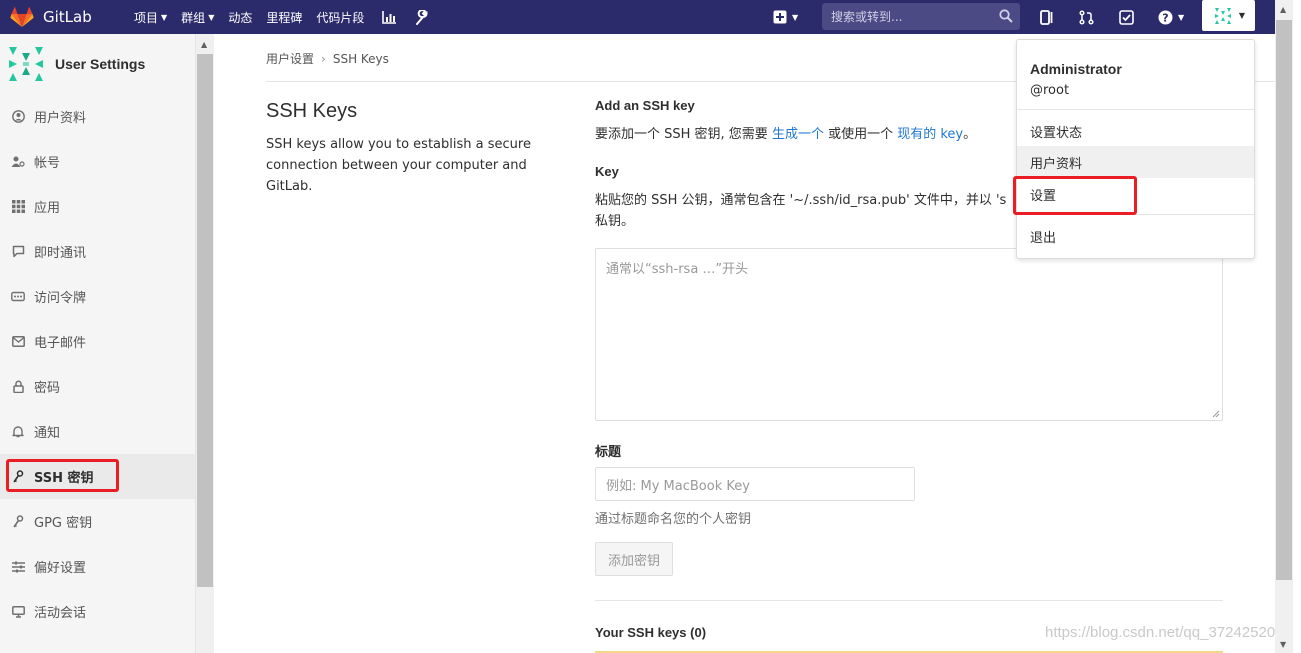 The width and height of the screenshot is (1301, 653). I want to click on sidebar-item-profile: 用户资料, so click(97, 116).